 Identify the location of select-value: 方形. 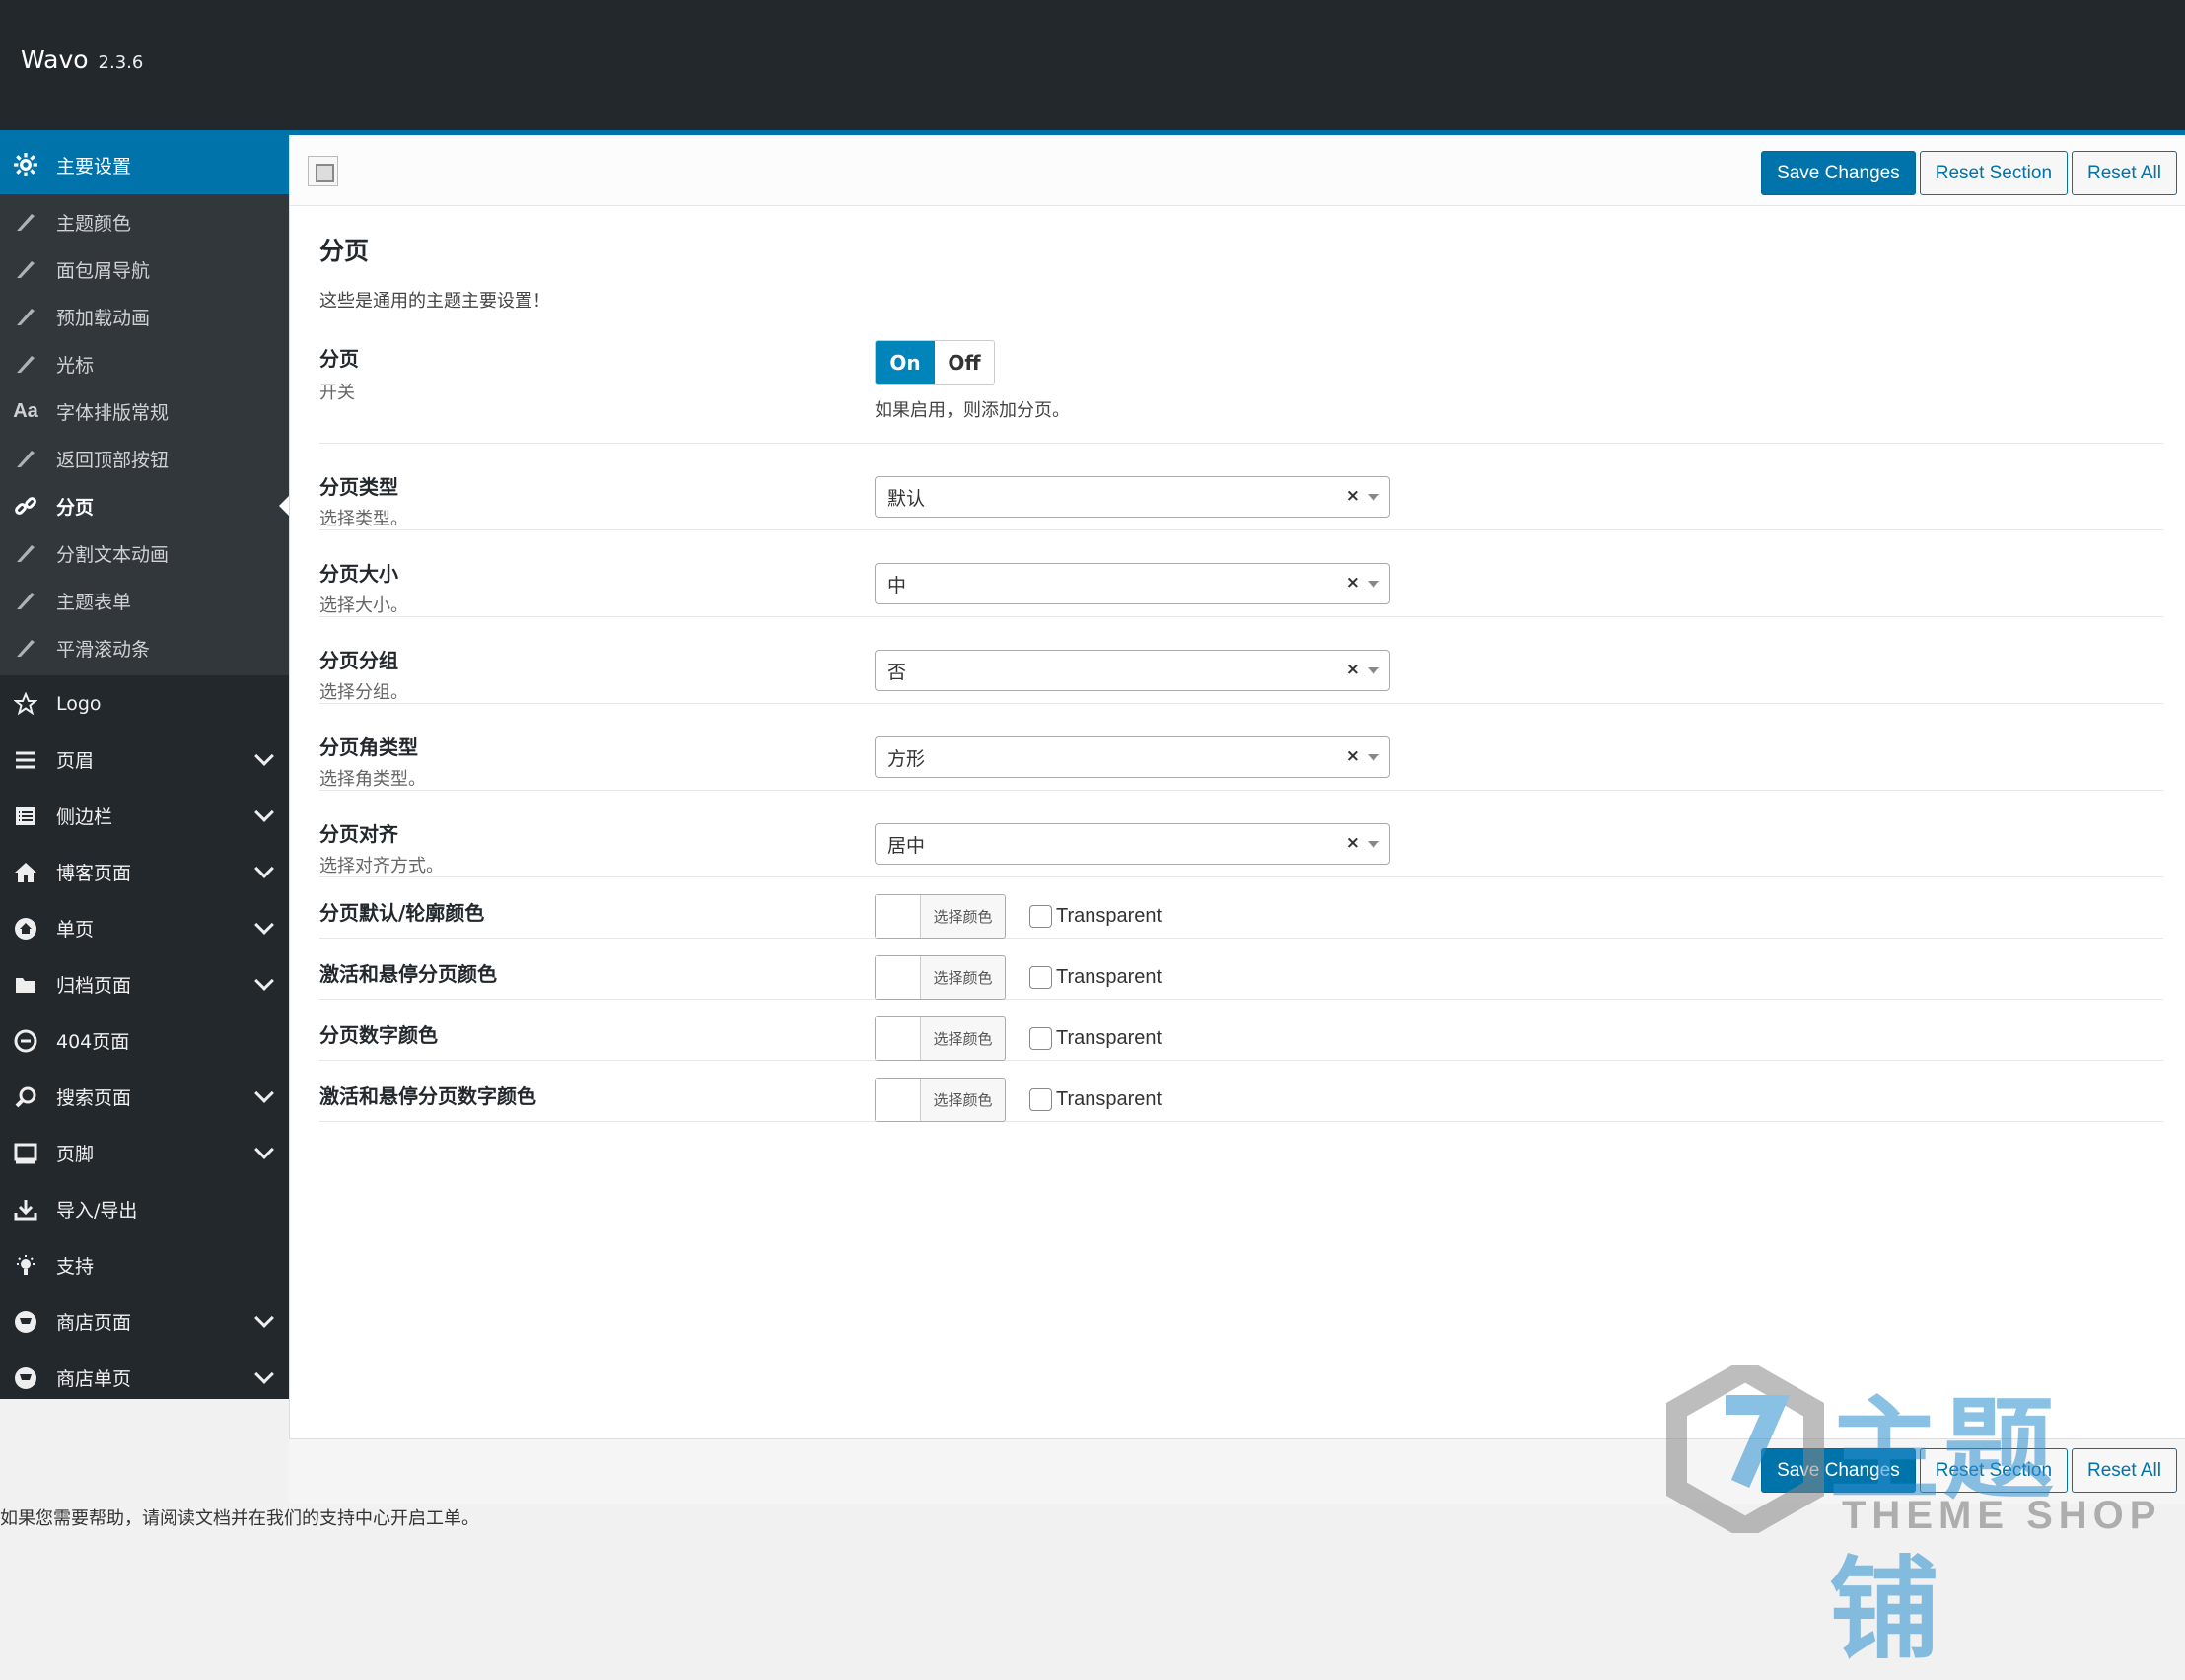
(906, 758).